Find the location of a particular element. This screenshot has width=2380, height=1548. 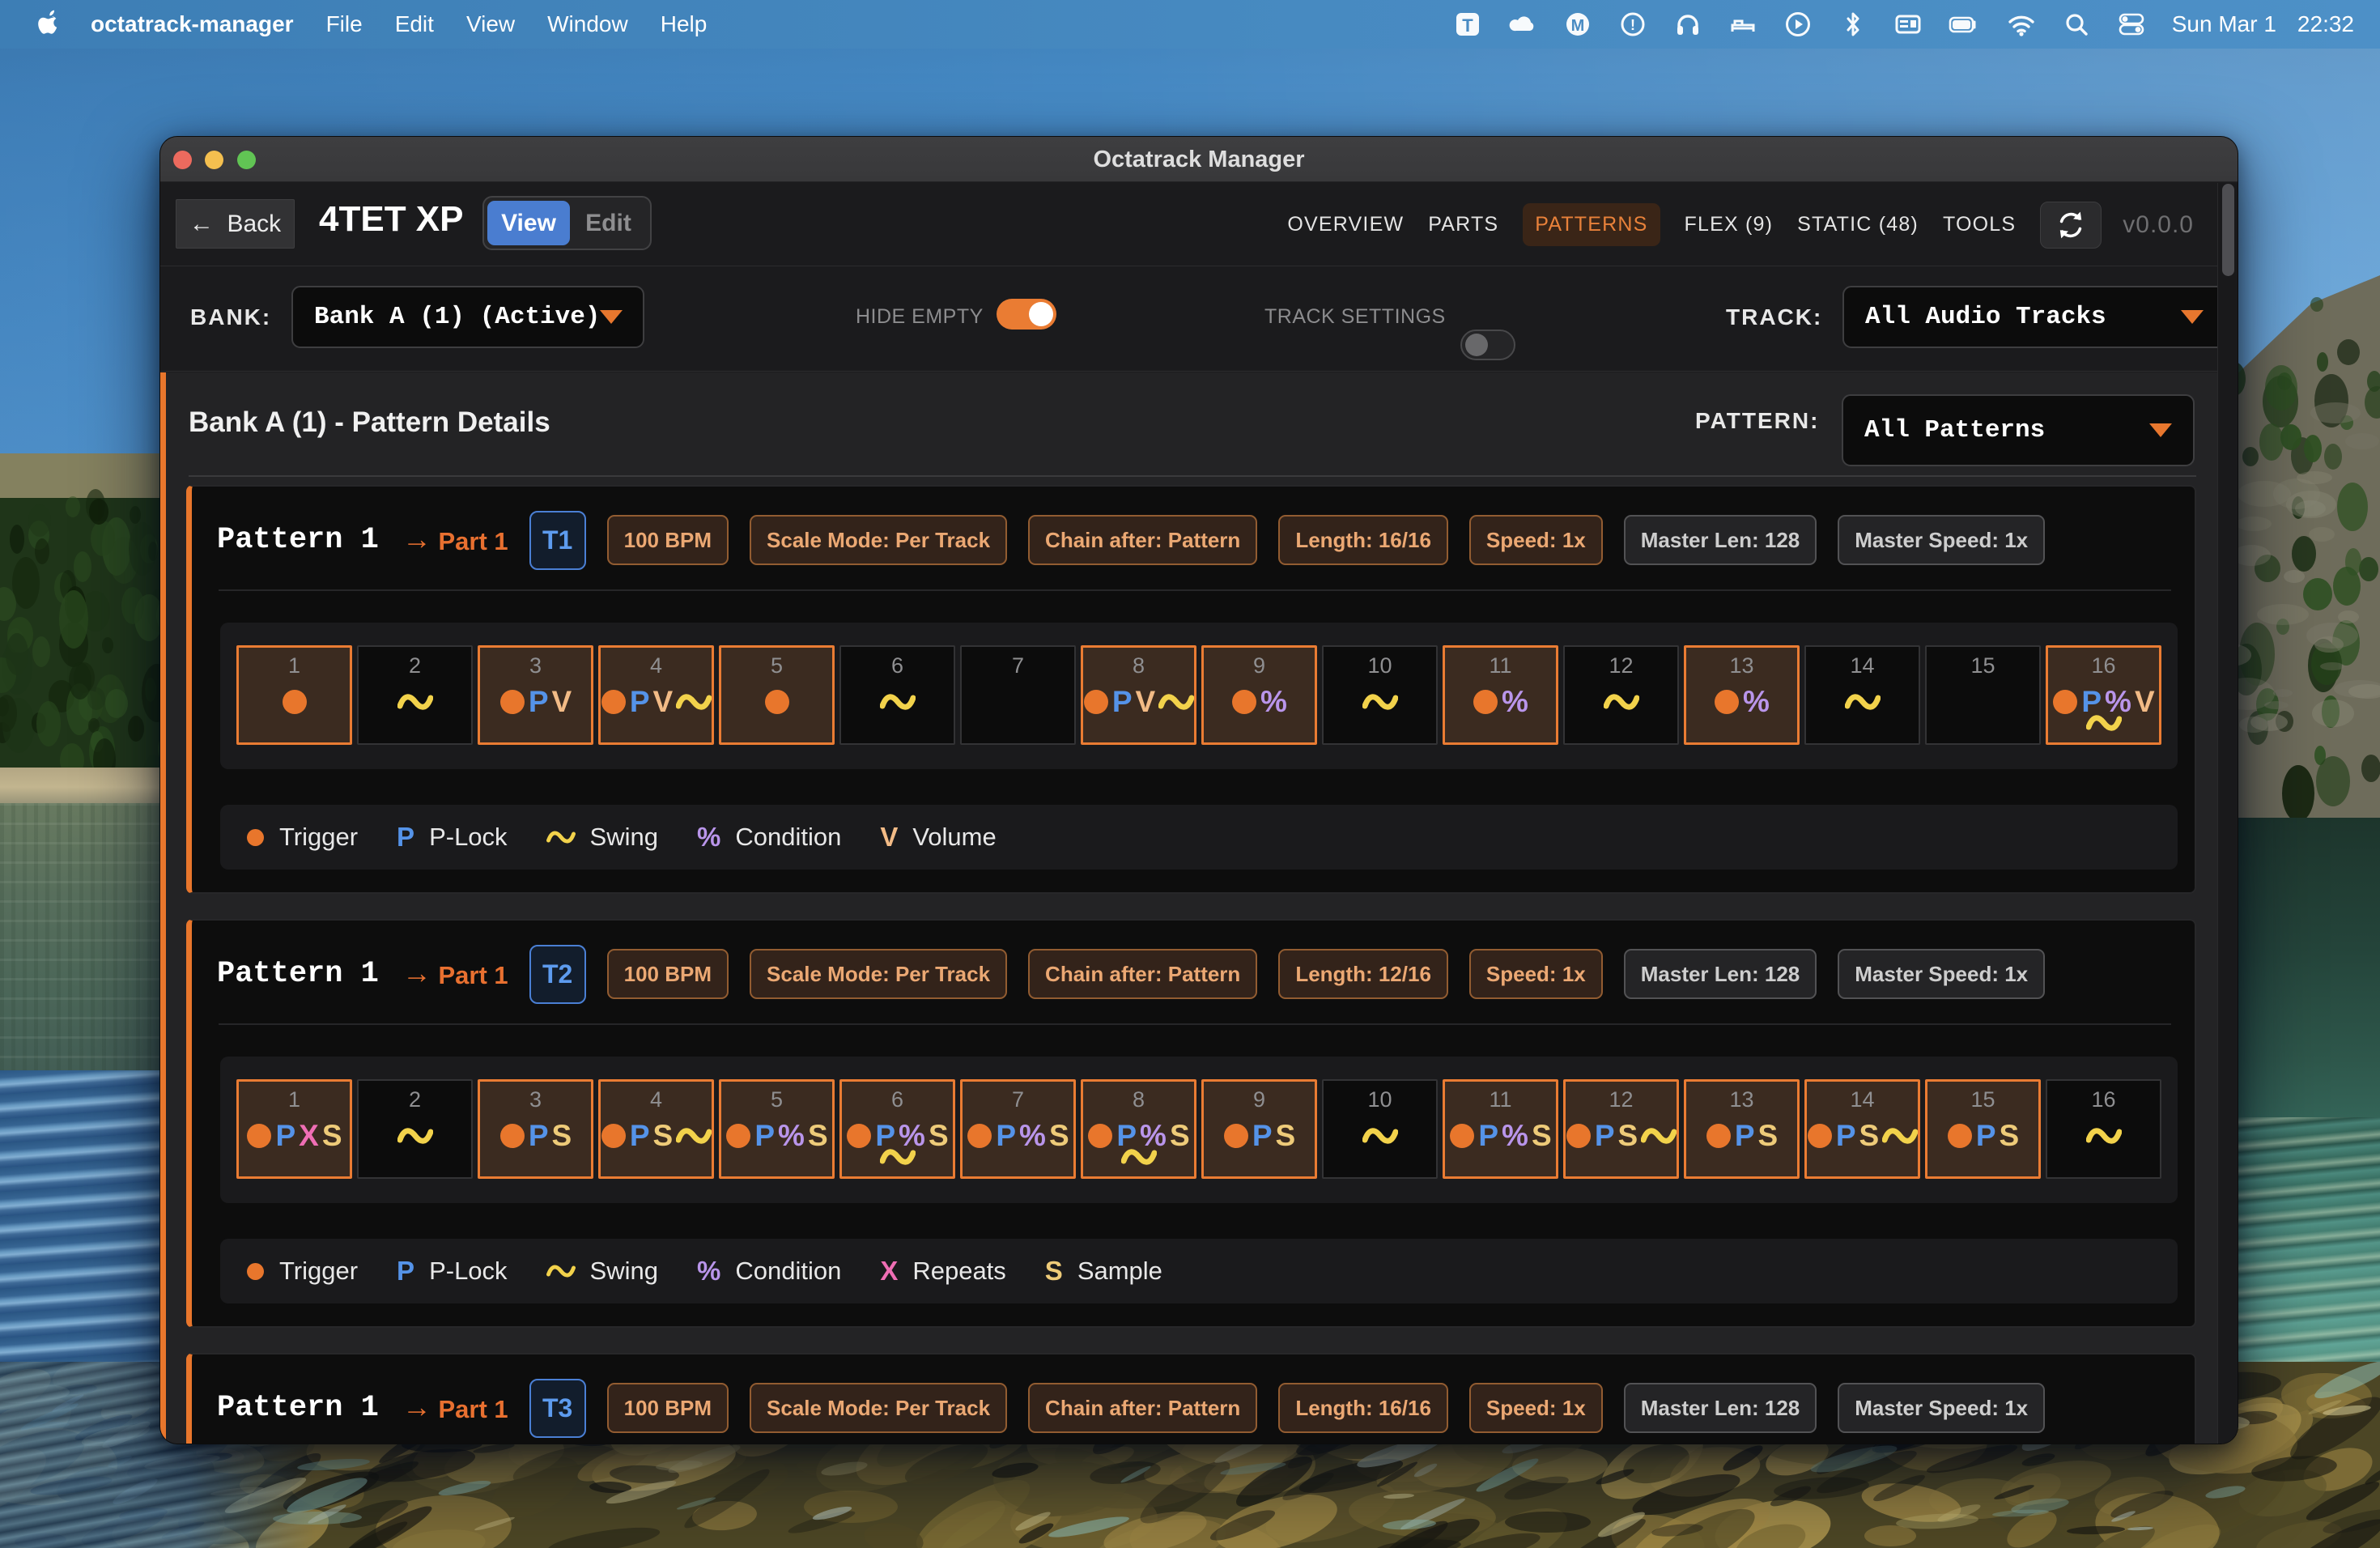

svg-text: T is located at coordinates (1468, 25).